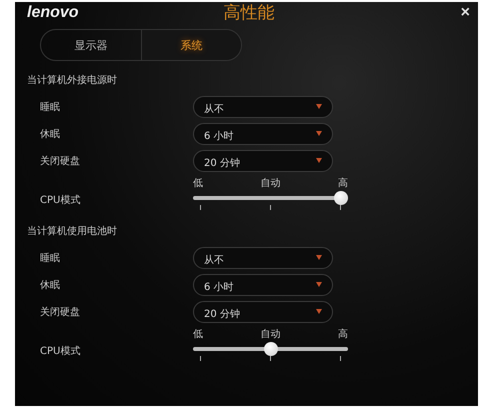 This screenshot has width=500, height=416. Describe the element at coordinates (90, 45) in the screenshot. I see `tab: 显示器` at that location.